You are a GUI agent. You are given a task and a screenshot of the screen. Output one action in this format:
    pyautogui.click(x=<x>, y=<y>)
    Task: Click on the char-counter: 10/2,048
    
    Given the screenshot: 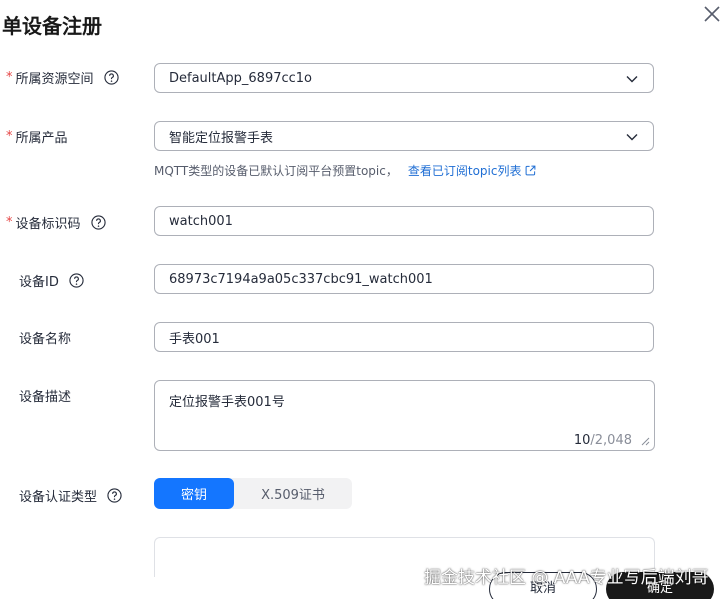 What is the action you would take?
    pyautogui.click(x=603, y=440)
    